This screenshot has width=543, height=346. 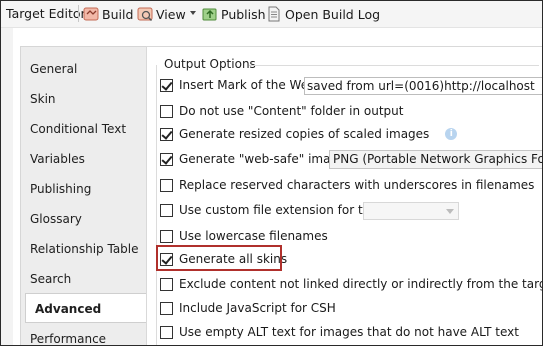 I want to click on publish-label: Publish, so click(x=243, y=14).